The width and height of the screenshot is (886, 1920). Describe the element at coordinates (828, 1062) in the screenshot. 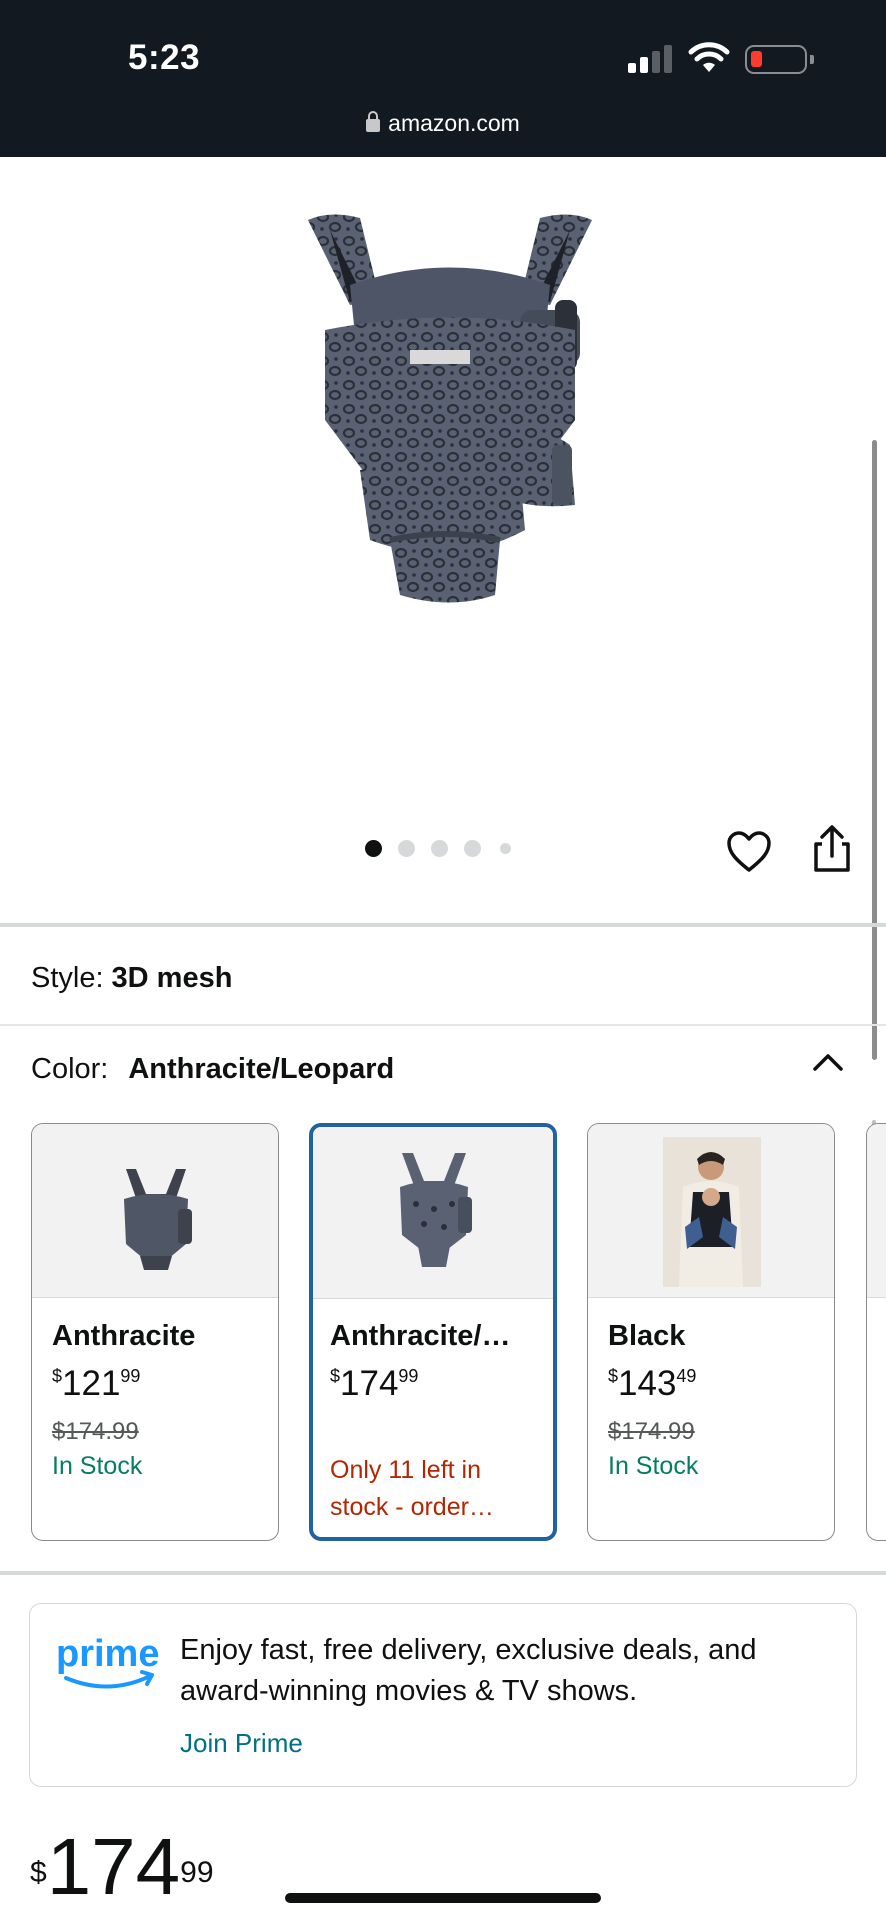

I see `chevron-up-icon` at that location.